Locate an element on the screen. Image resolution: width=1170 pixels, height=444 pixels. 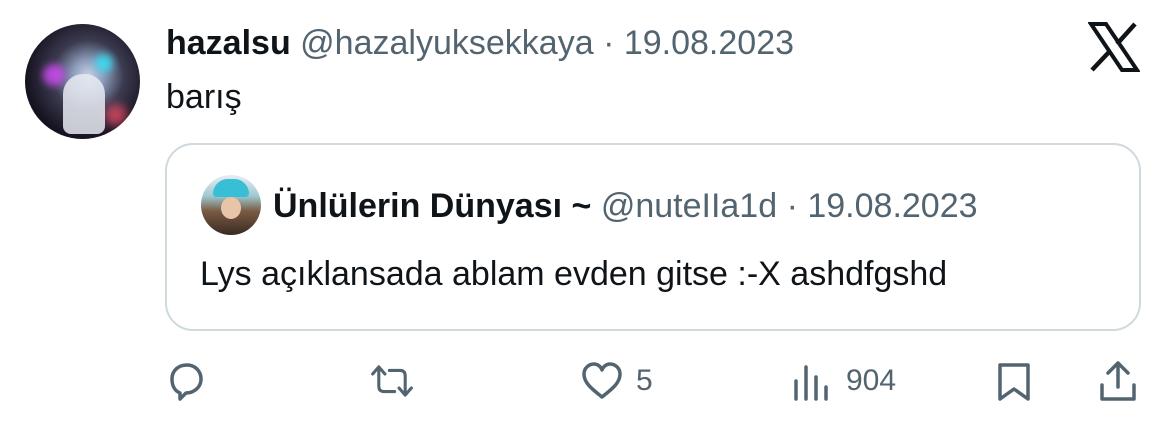
like-button: 5 is located at coordinates (616, 381).